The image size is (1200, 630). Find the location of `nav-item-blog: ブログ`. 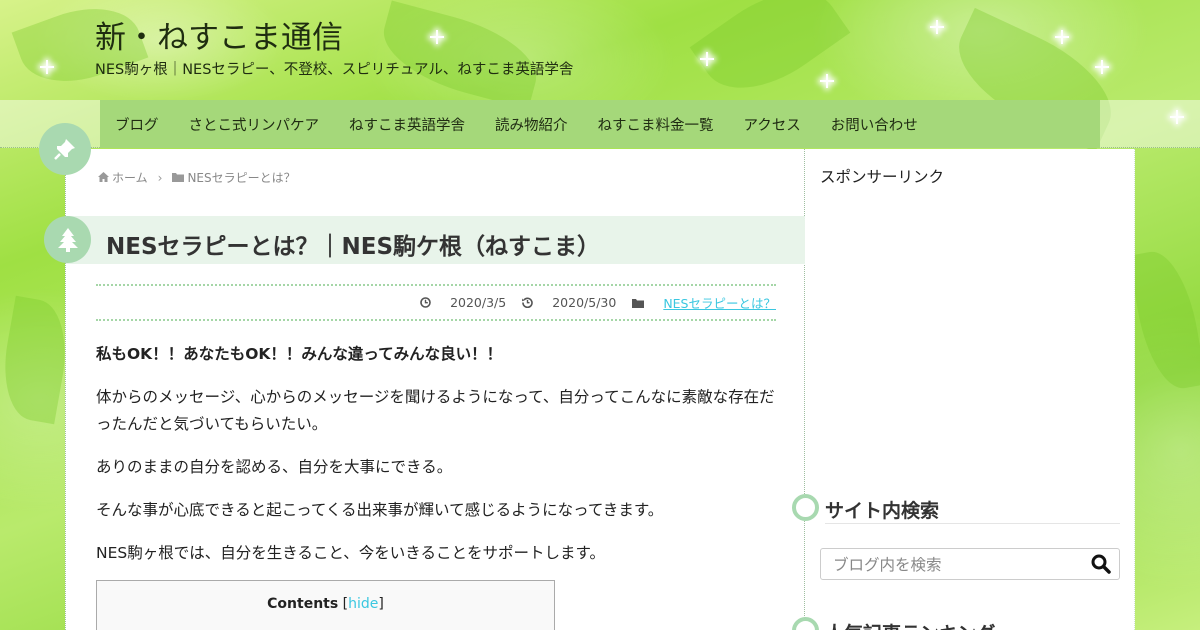

nav-item-blog: ブログ is located at coordinates (137, 124).